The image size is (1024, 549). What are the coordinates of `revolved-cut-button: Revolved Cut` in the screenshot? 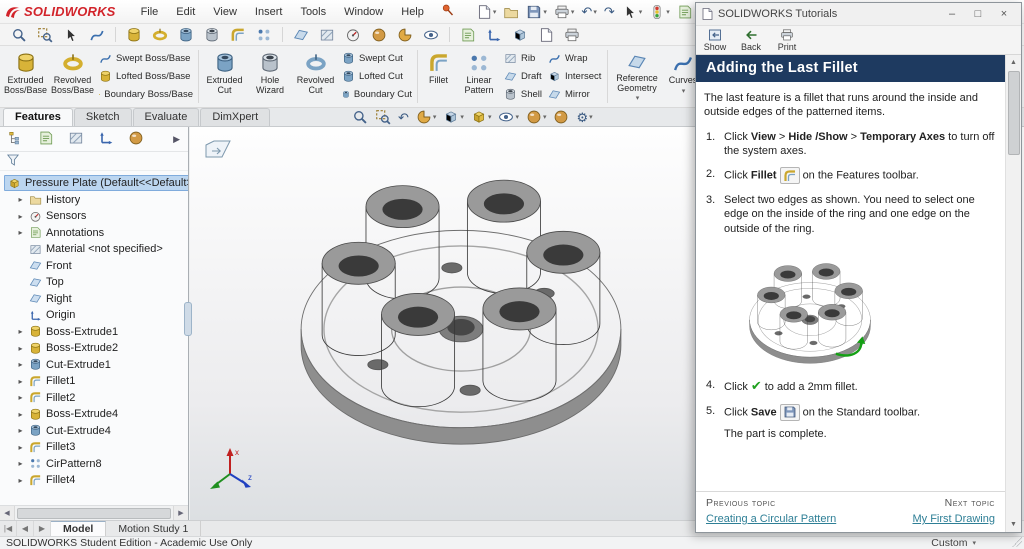 It's located at (315, 76).